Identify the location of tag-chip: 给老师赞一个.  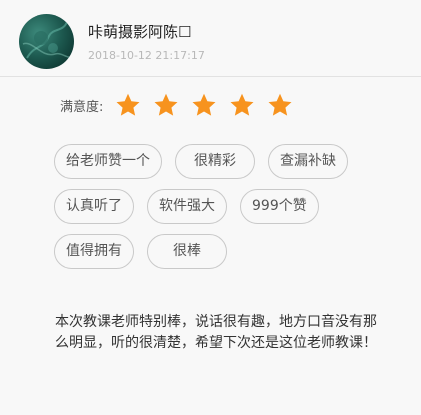
(108, 161).